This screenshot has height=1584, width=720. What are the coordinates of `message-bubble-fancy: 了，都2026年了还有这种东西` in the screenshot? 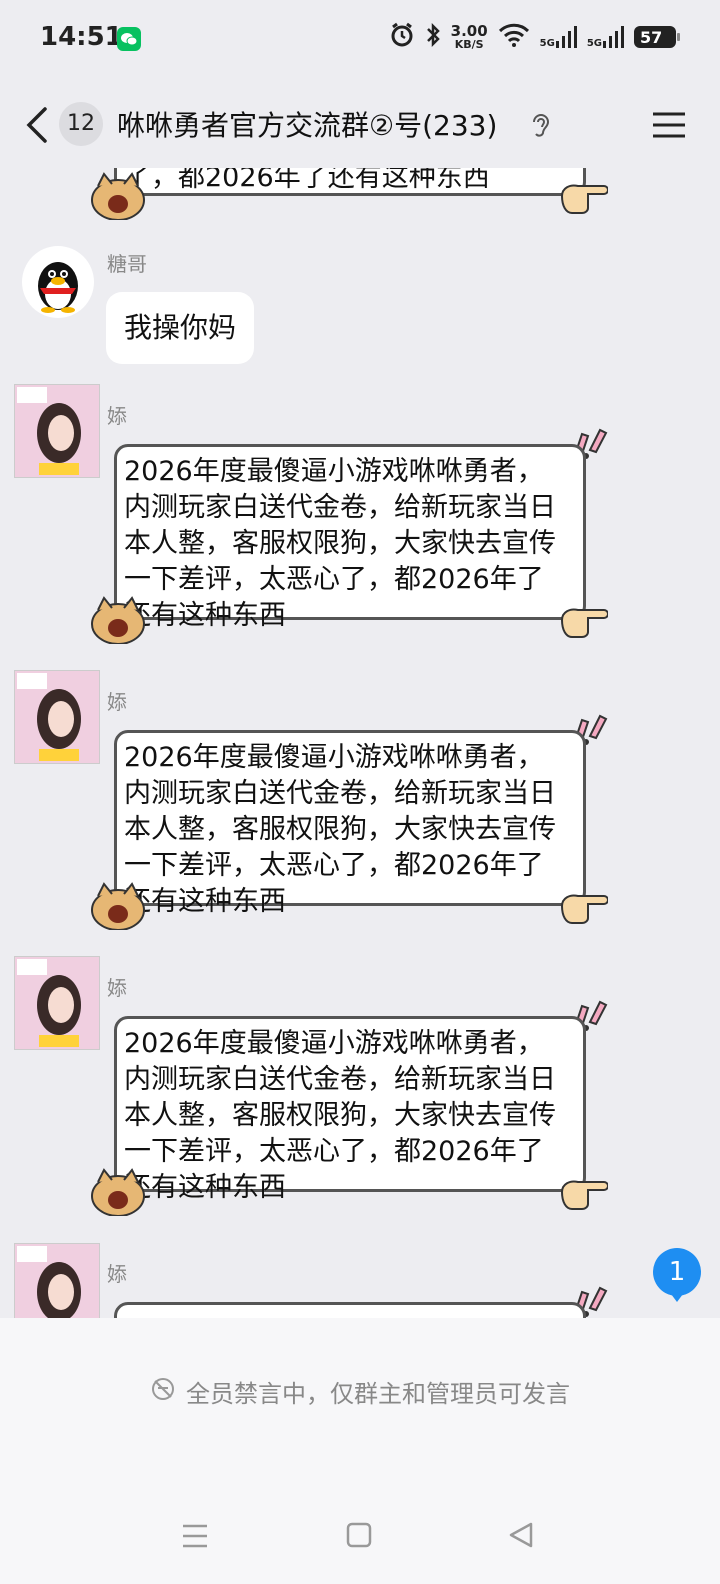 It's located at (391, 194).